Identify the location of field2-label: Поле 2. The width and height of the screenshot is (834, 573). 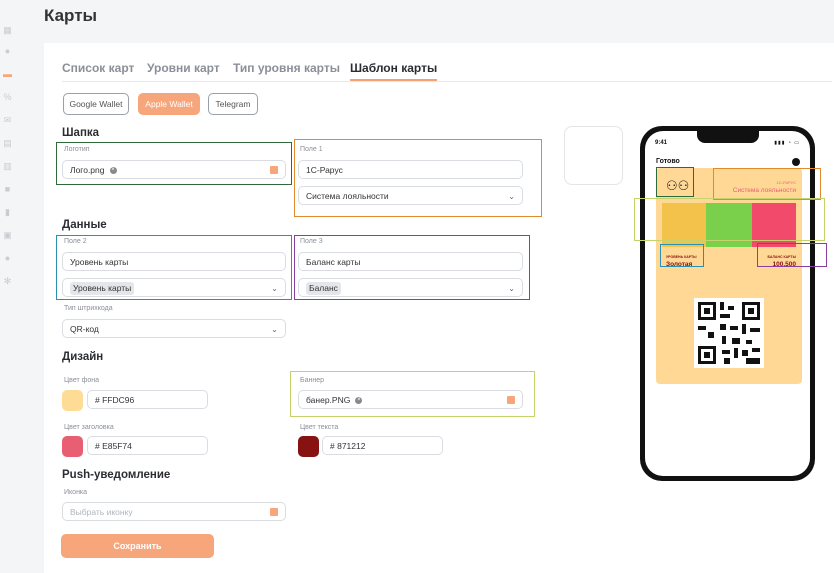
(75, 241).